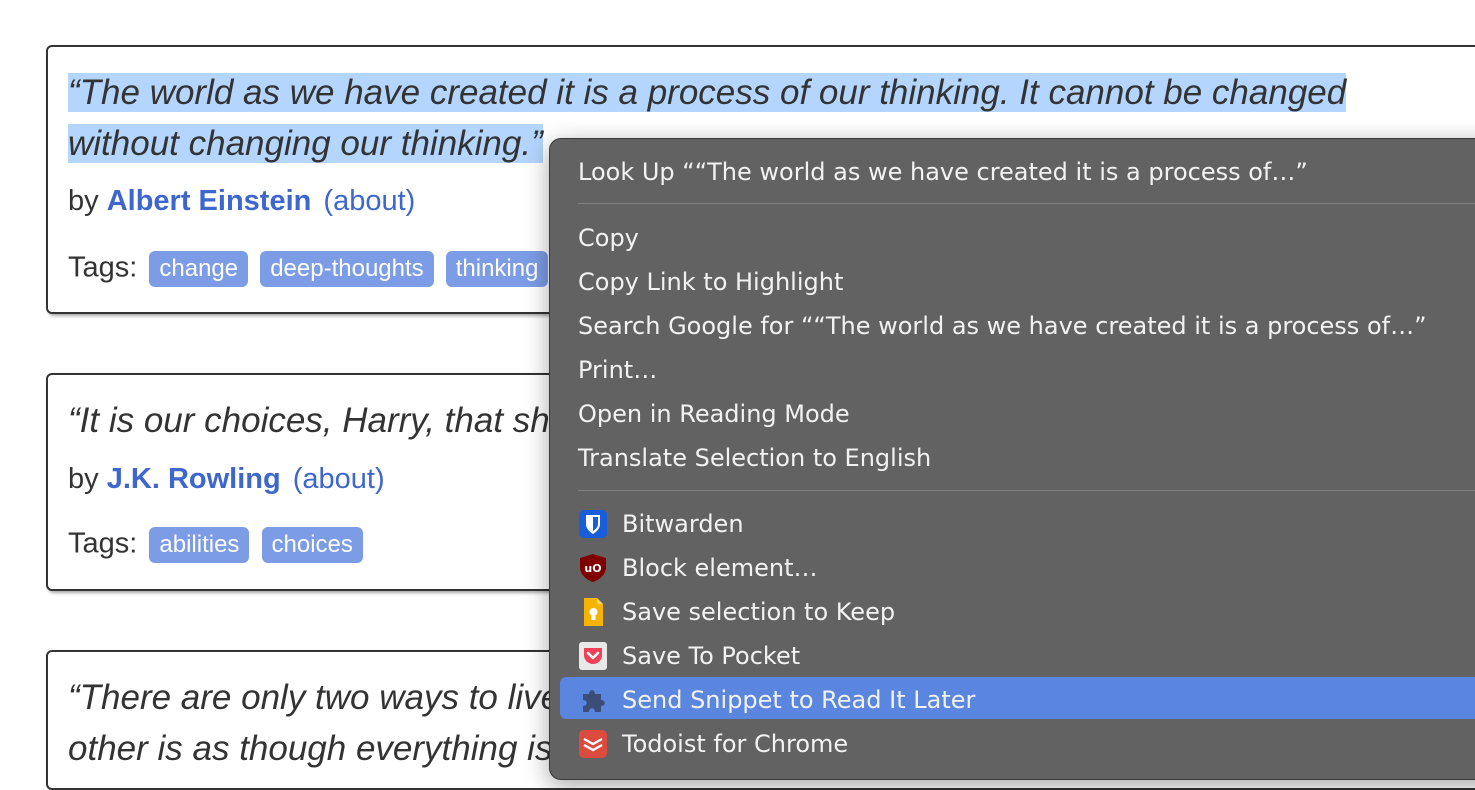 This screenshot has width=1475, height=790. Describe the element at coordinates (710, 282) in the screenshot. I see `menu-item-copy-link: Copy Link to Highlight` at that location.